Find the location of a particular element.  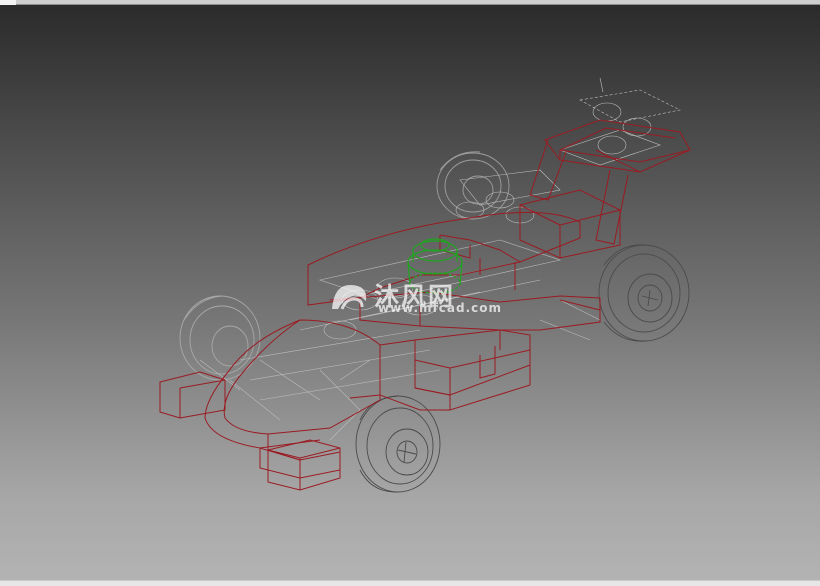

front-left-wheel is located at coordinates (220, 338).